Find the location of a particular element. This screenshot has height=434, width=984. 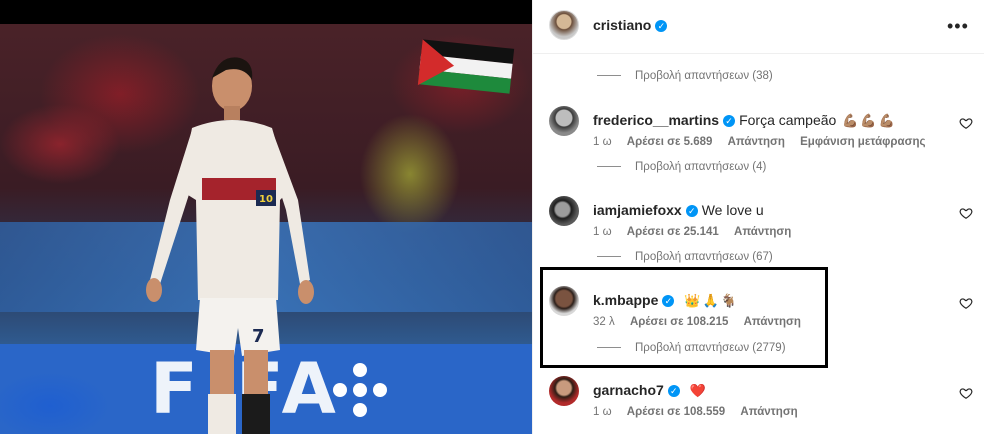

view-replies-label: Προβολή απαντήσεων (67) is located at coordinates (704, 257).